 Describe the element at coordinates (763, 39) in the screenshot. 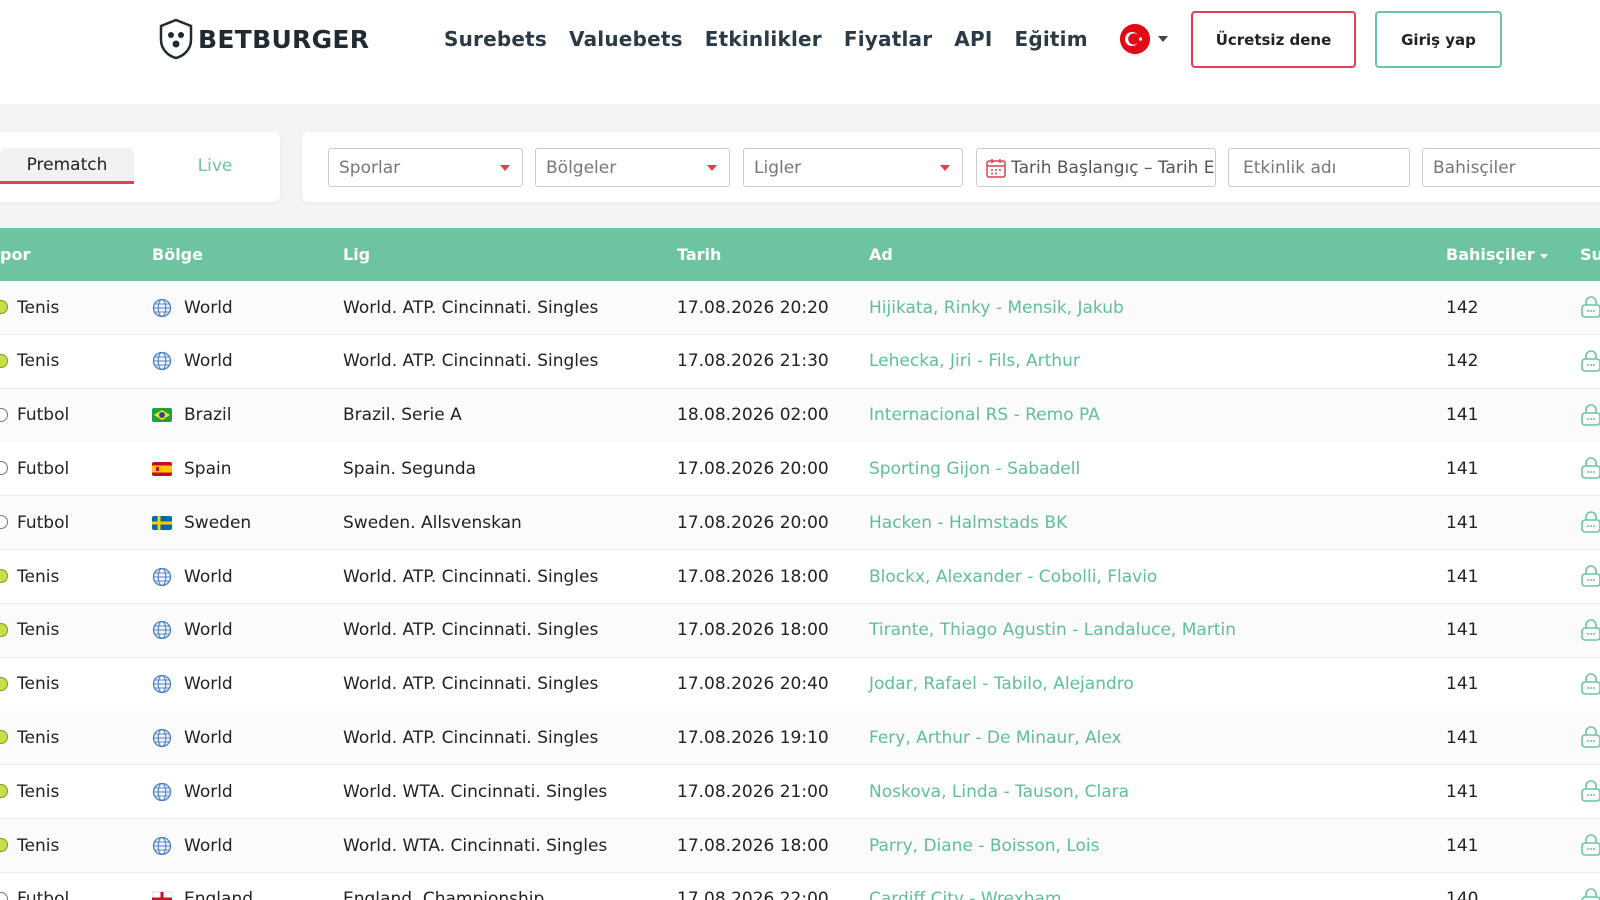

I see `nav-etkinlikler: Etkinlikler` at that location.